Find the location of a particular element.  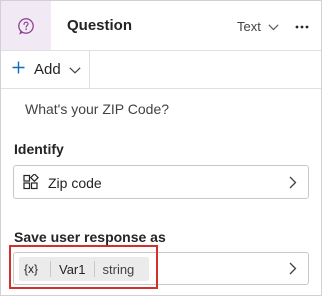

variable-type: string is located at coordinates (118, 269).